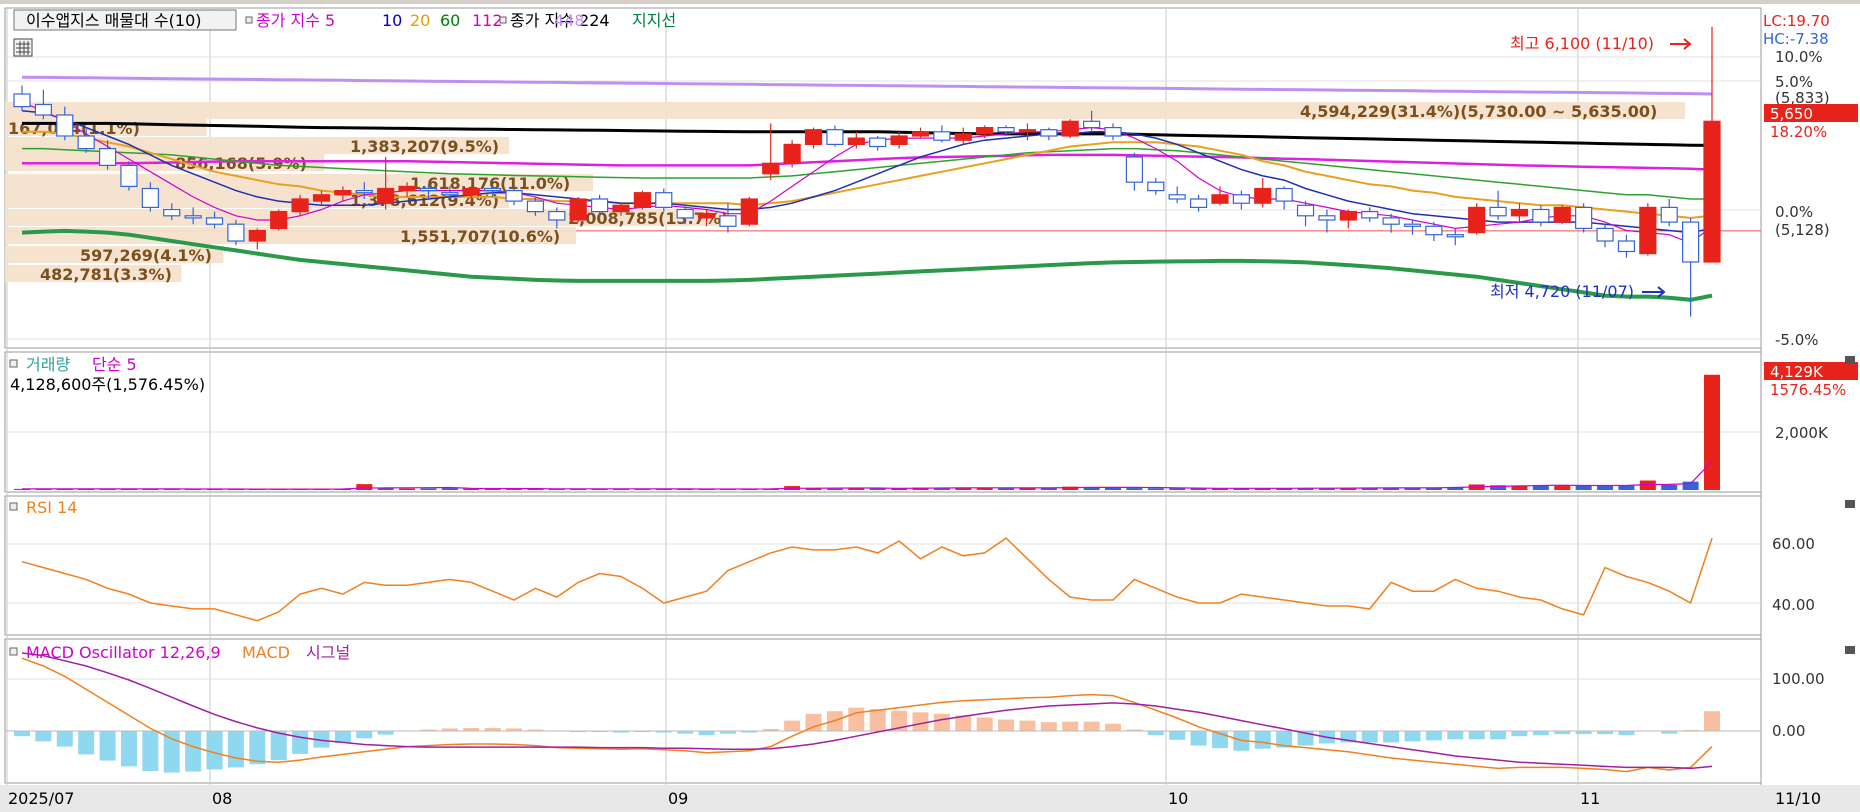  I want to click on rsi-panel-handle, so click(13, 506).